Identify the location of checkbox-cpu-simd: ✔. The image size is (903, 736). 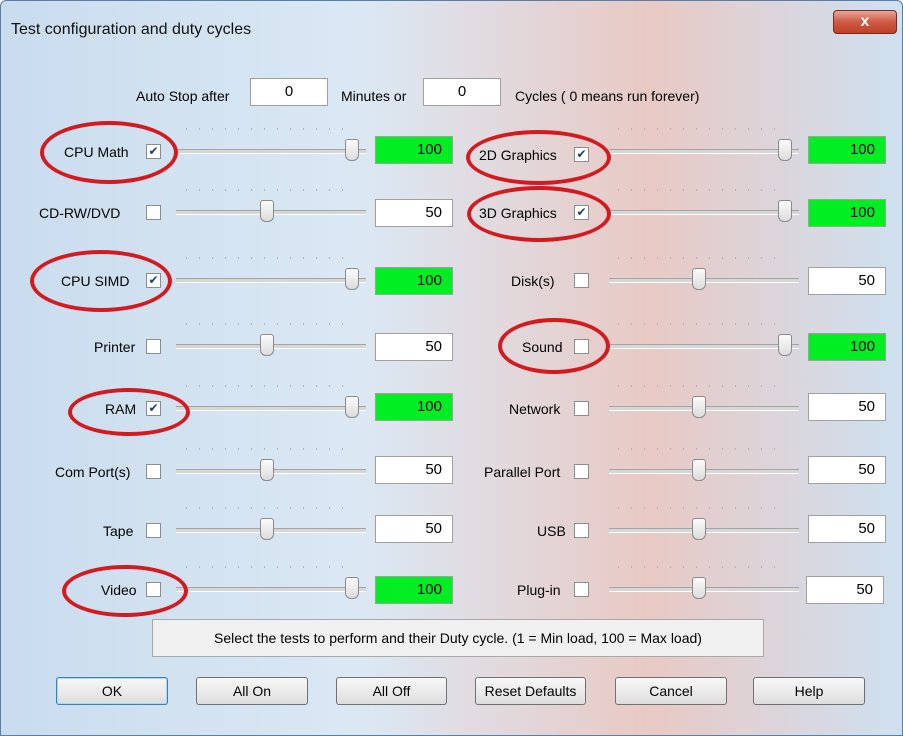
(153, 280).